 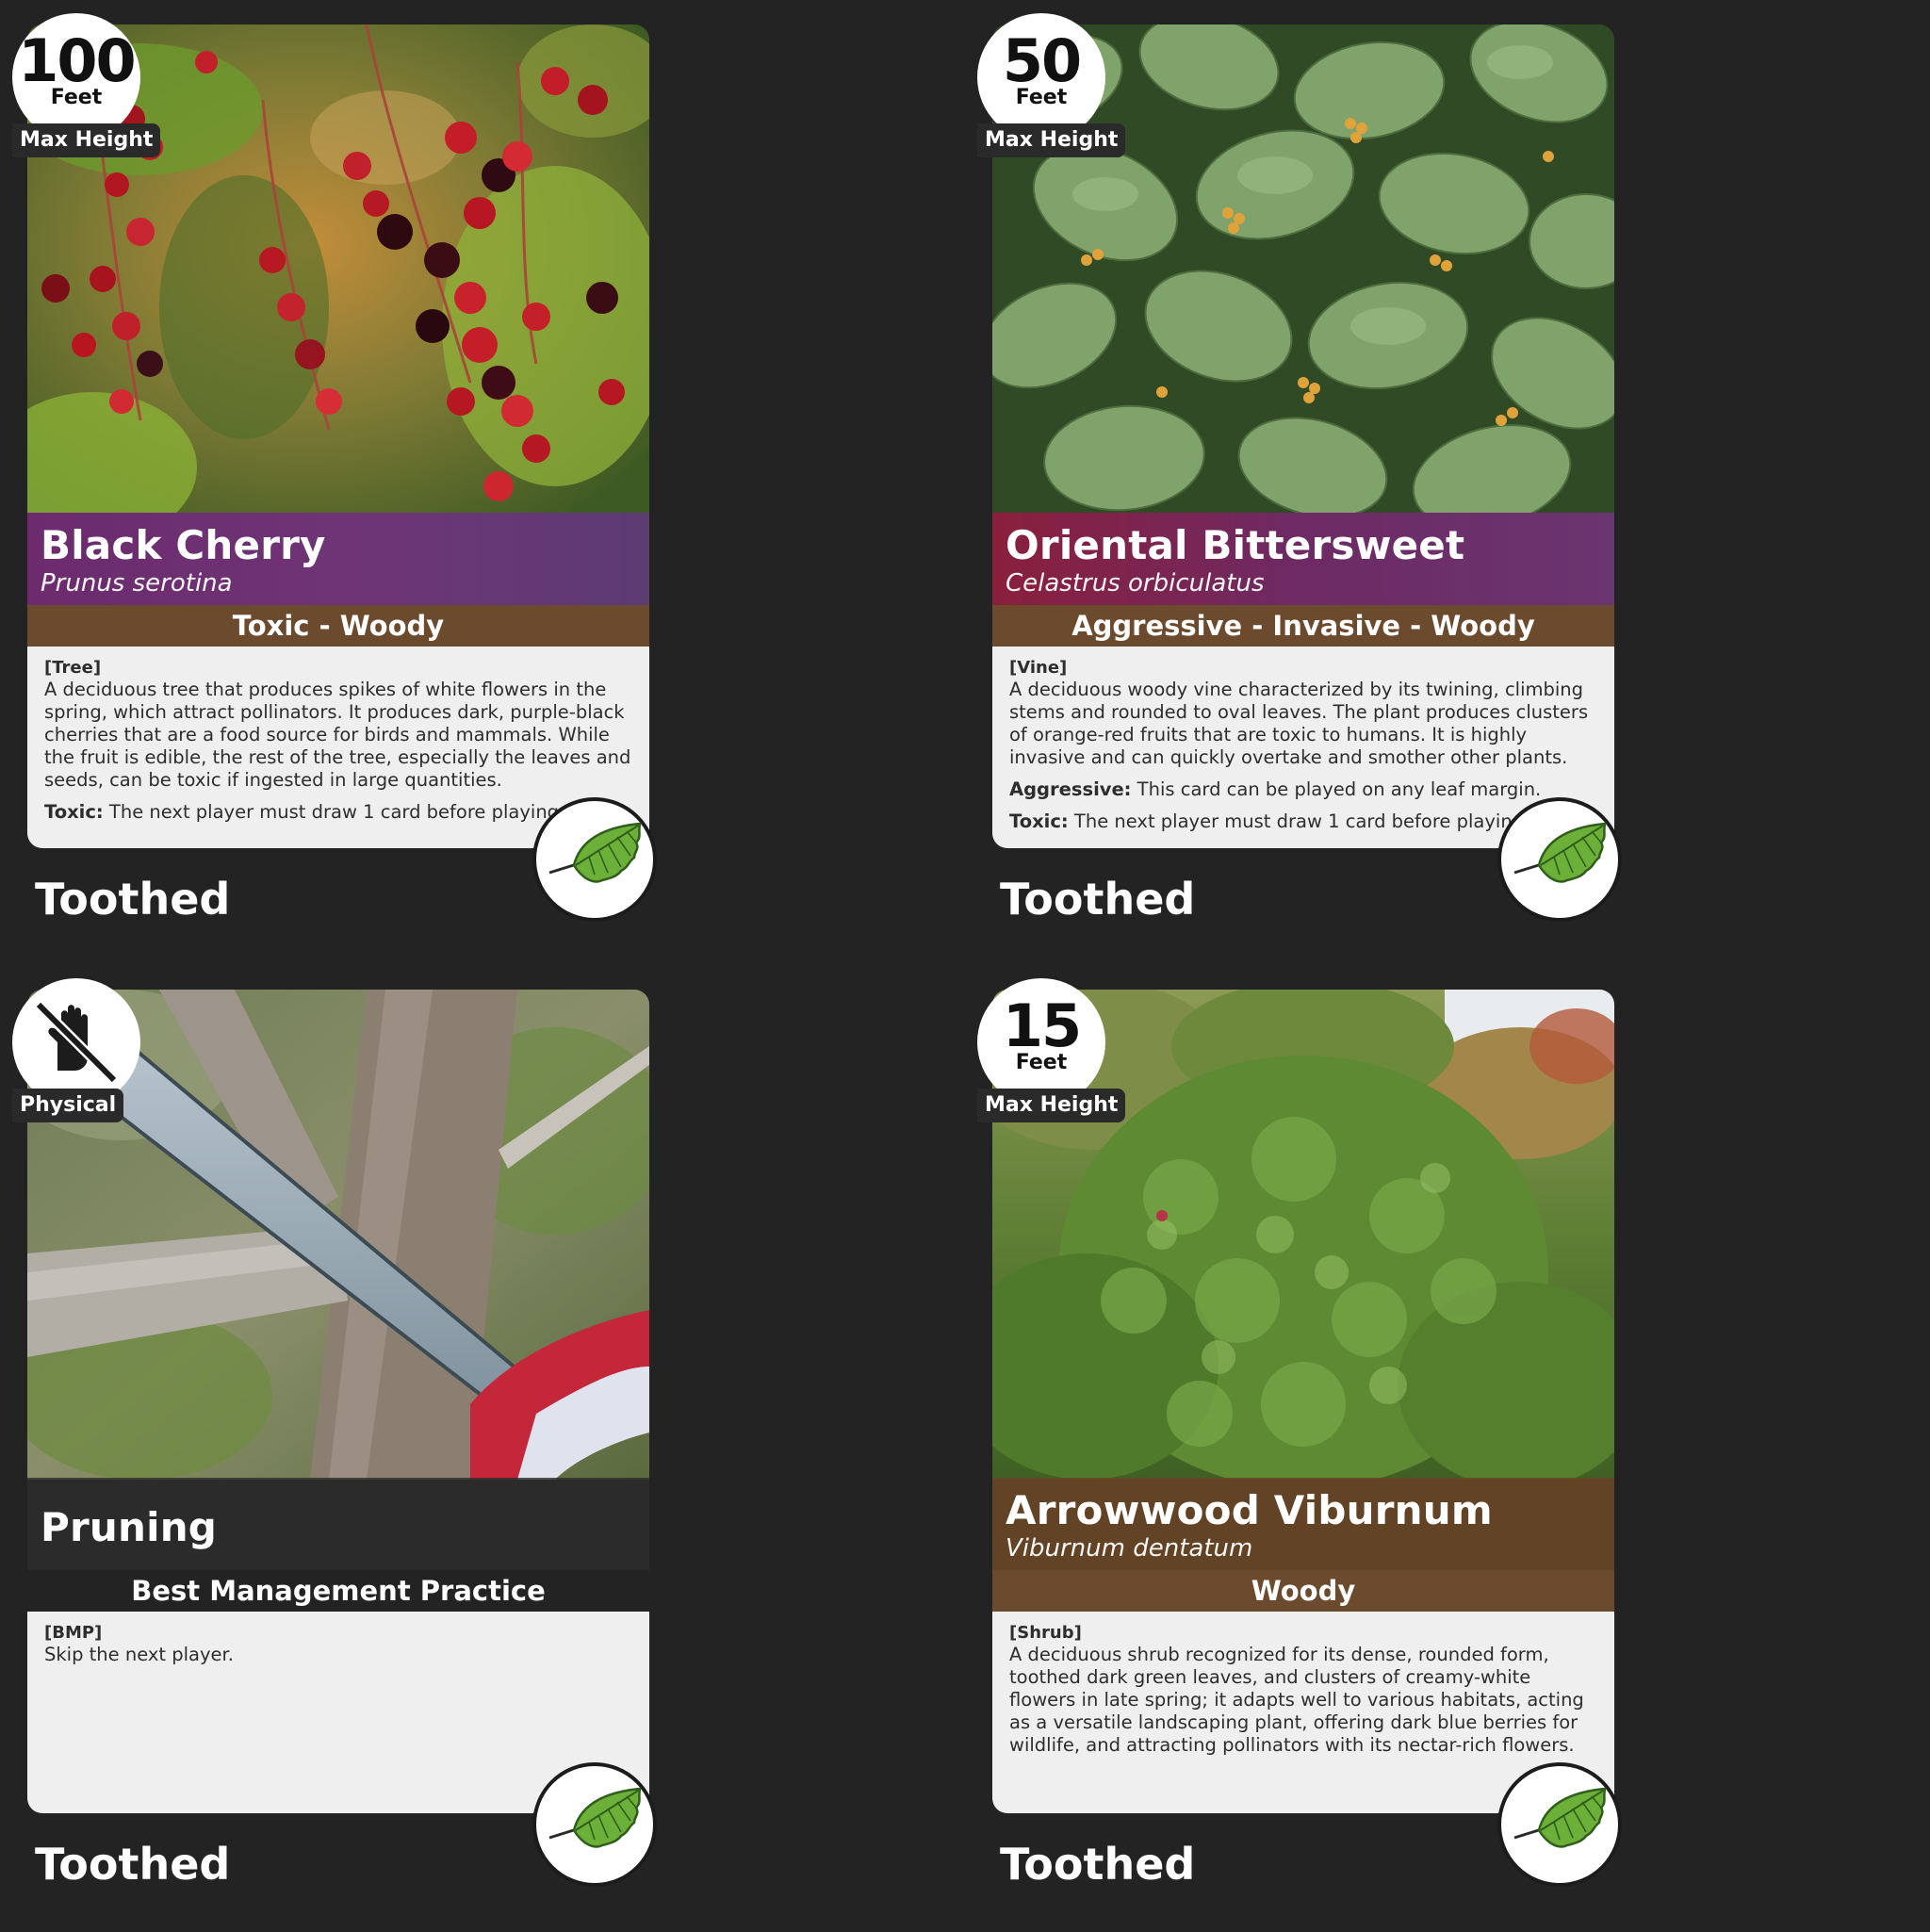 What do you see at coordinates (338, 626) in the screenshot?
I see `type-line: Toxic - Woody` at bounding box center [338, 626].